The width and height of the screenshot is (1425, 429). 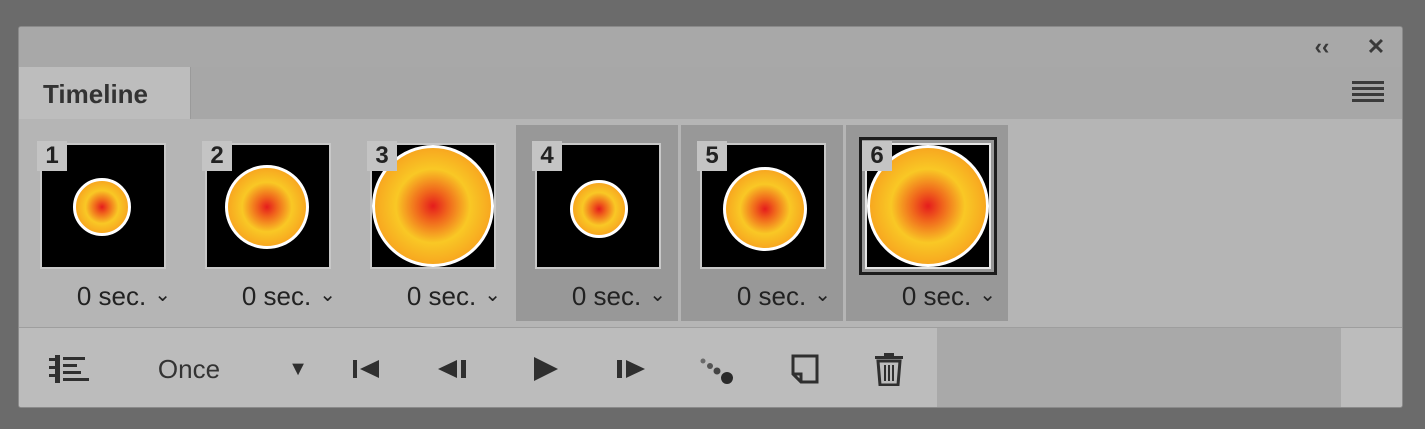 I want to click on previous-frame-icon, so click(x=452, y=369).